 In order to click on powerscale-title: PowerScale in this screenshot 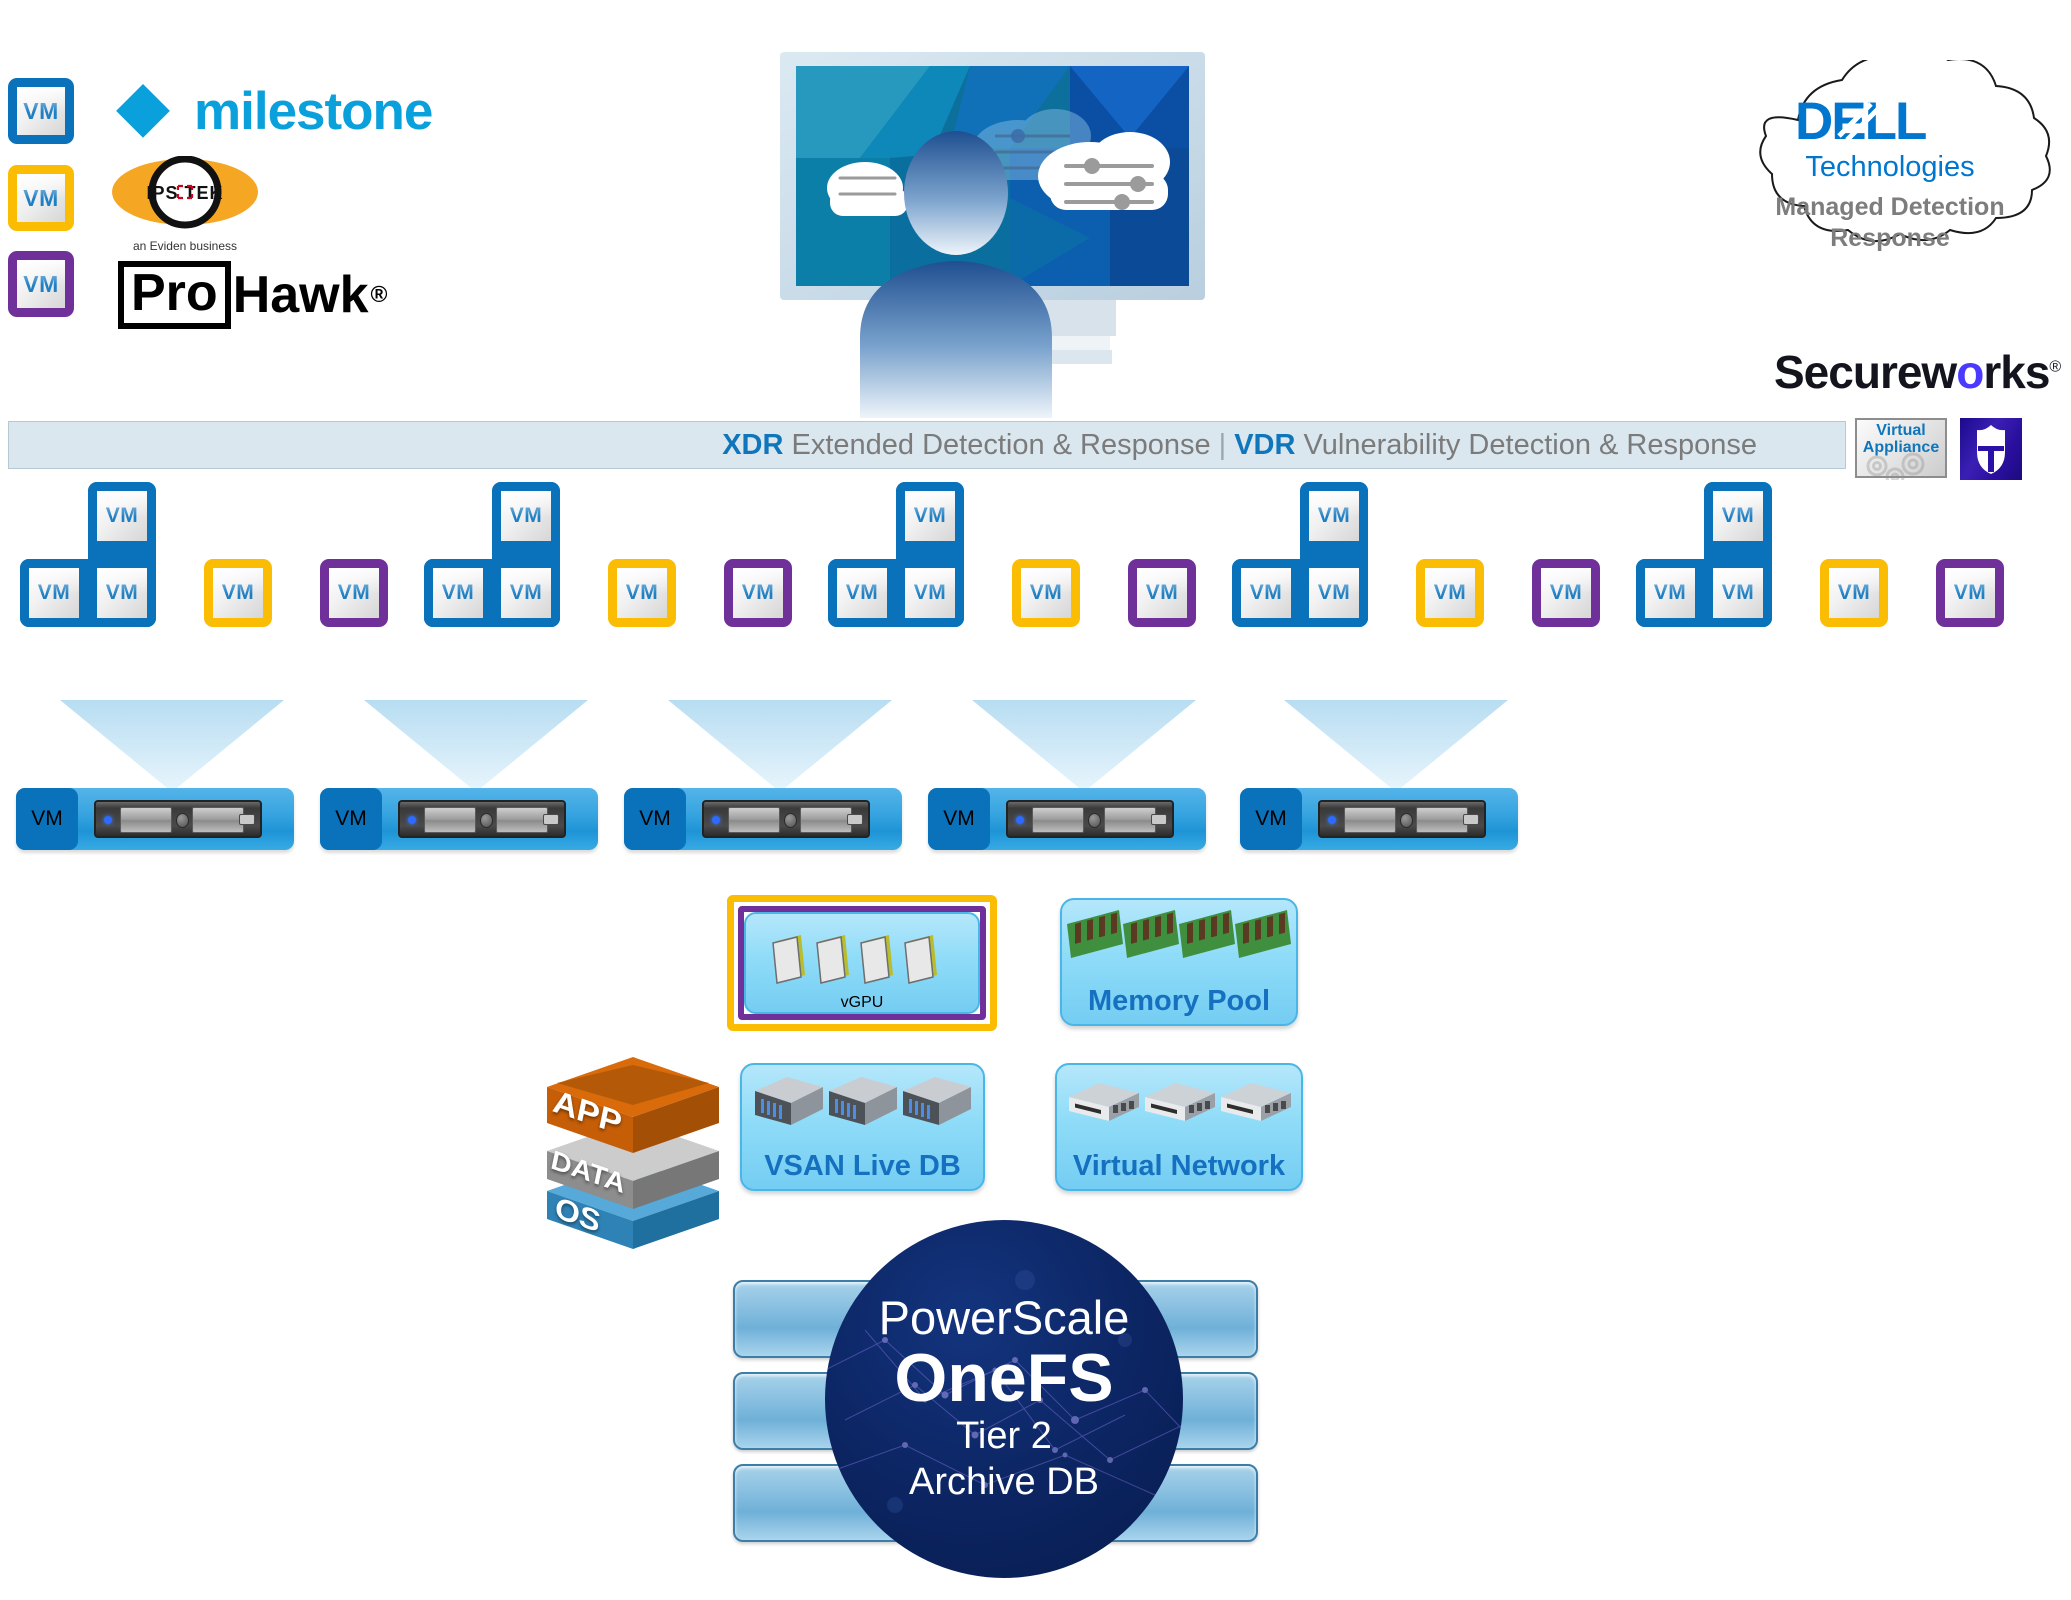, I will do `click(1004, 1317)`.